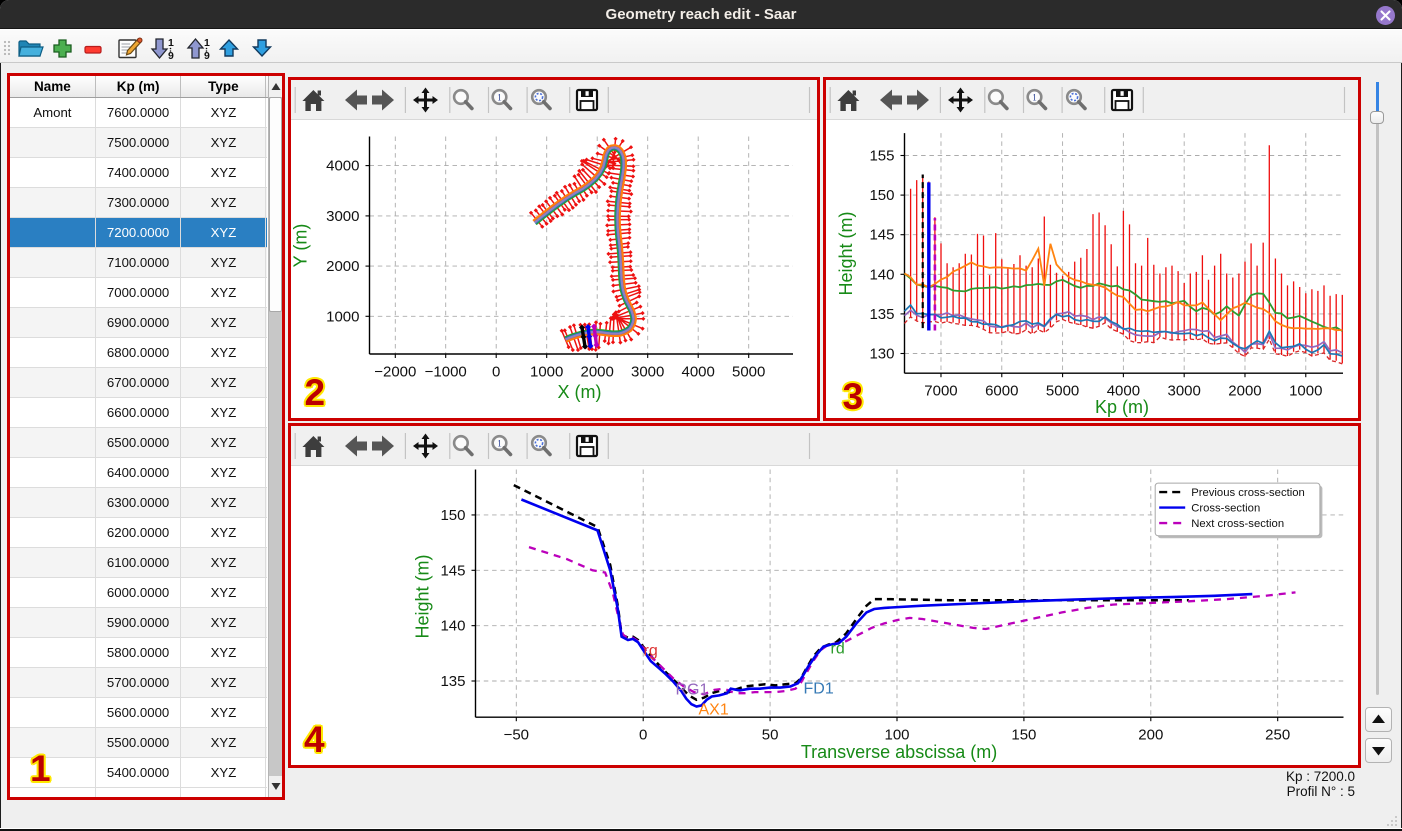 The height and width of the screenshot is (831, 1402). Describe the element at coordinates (446, 372) in the screenshot. I see `svg-text: −1000` at that location.